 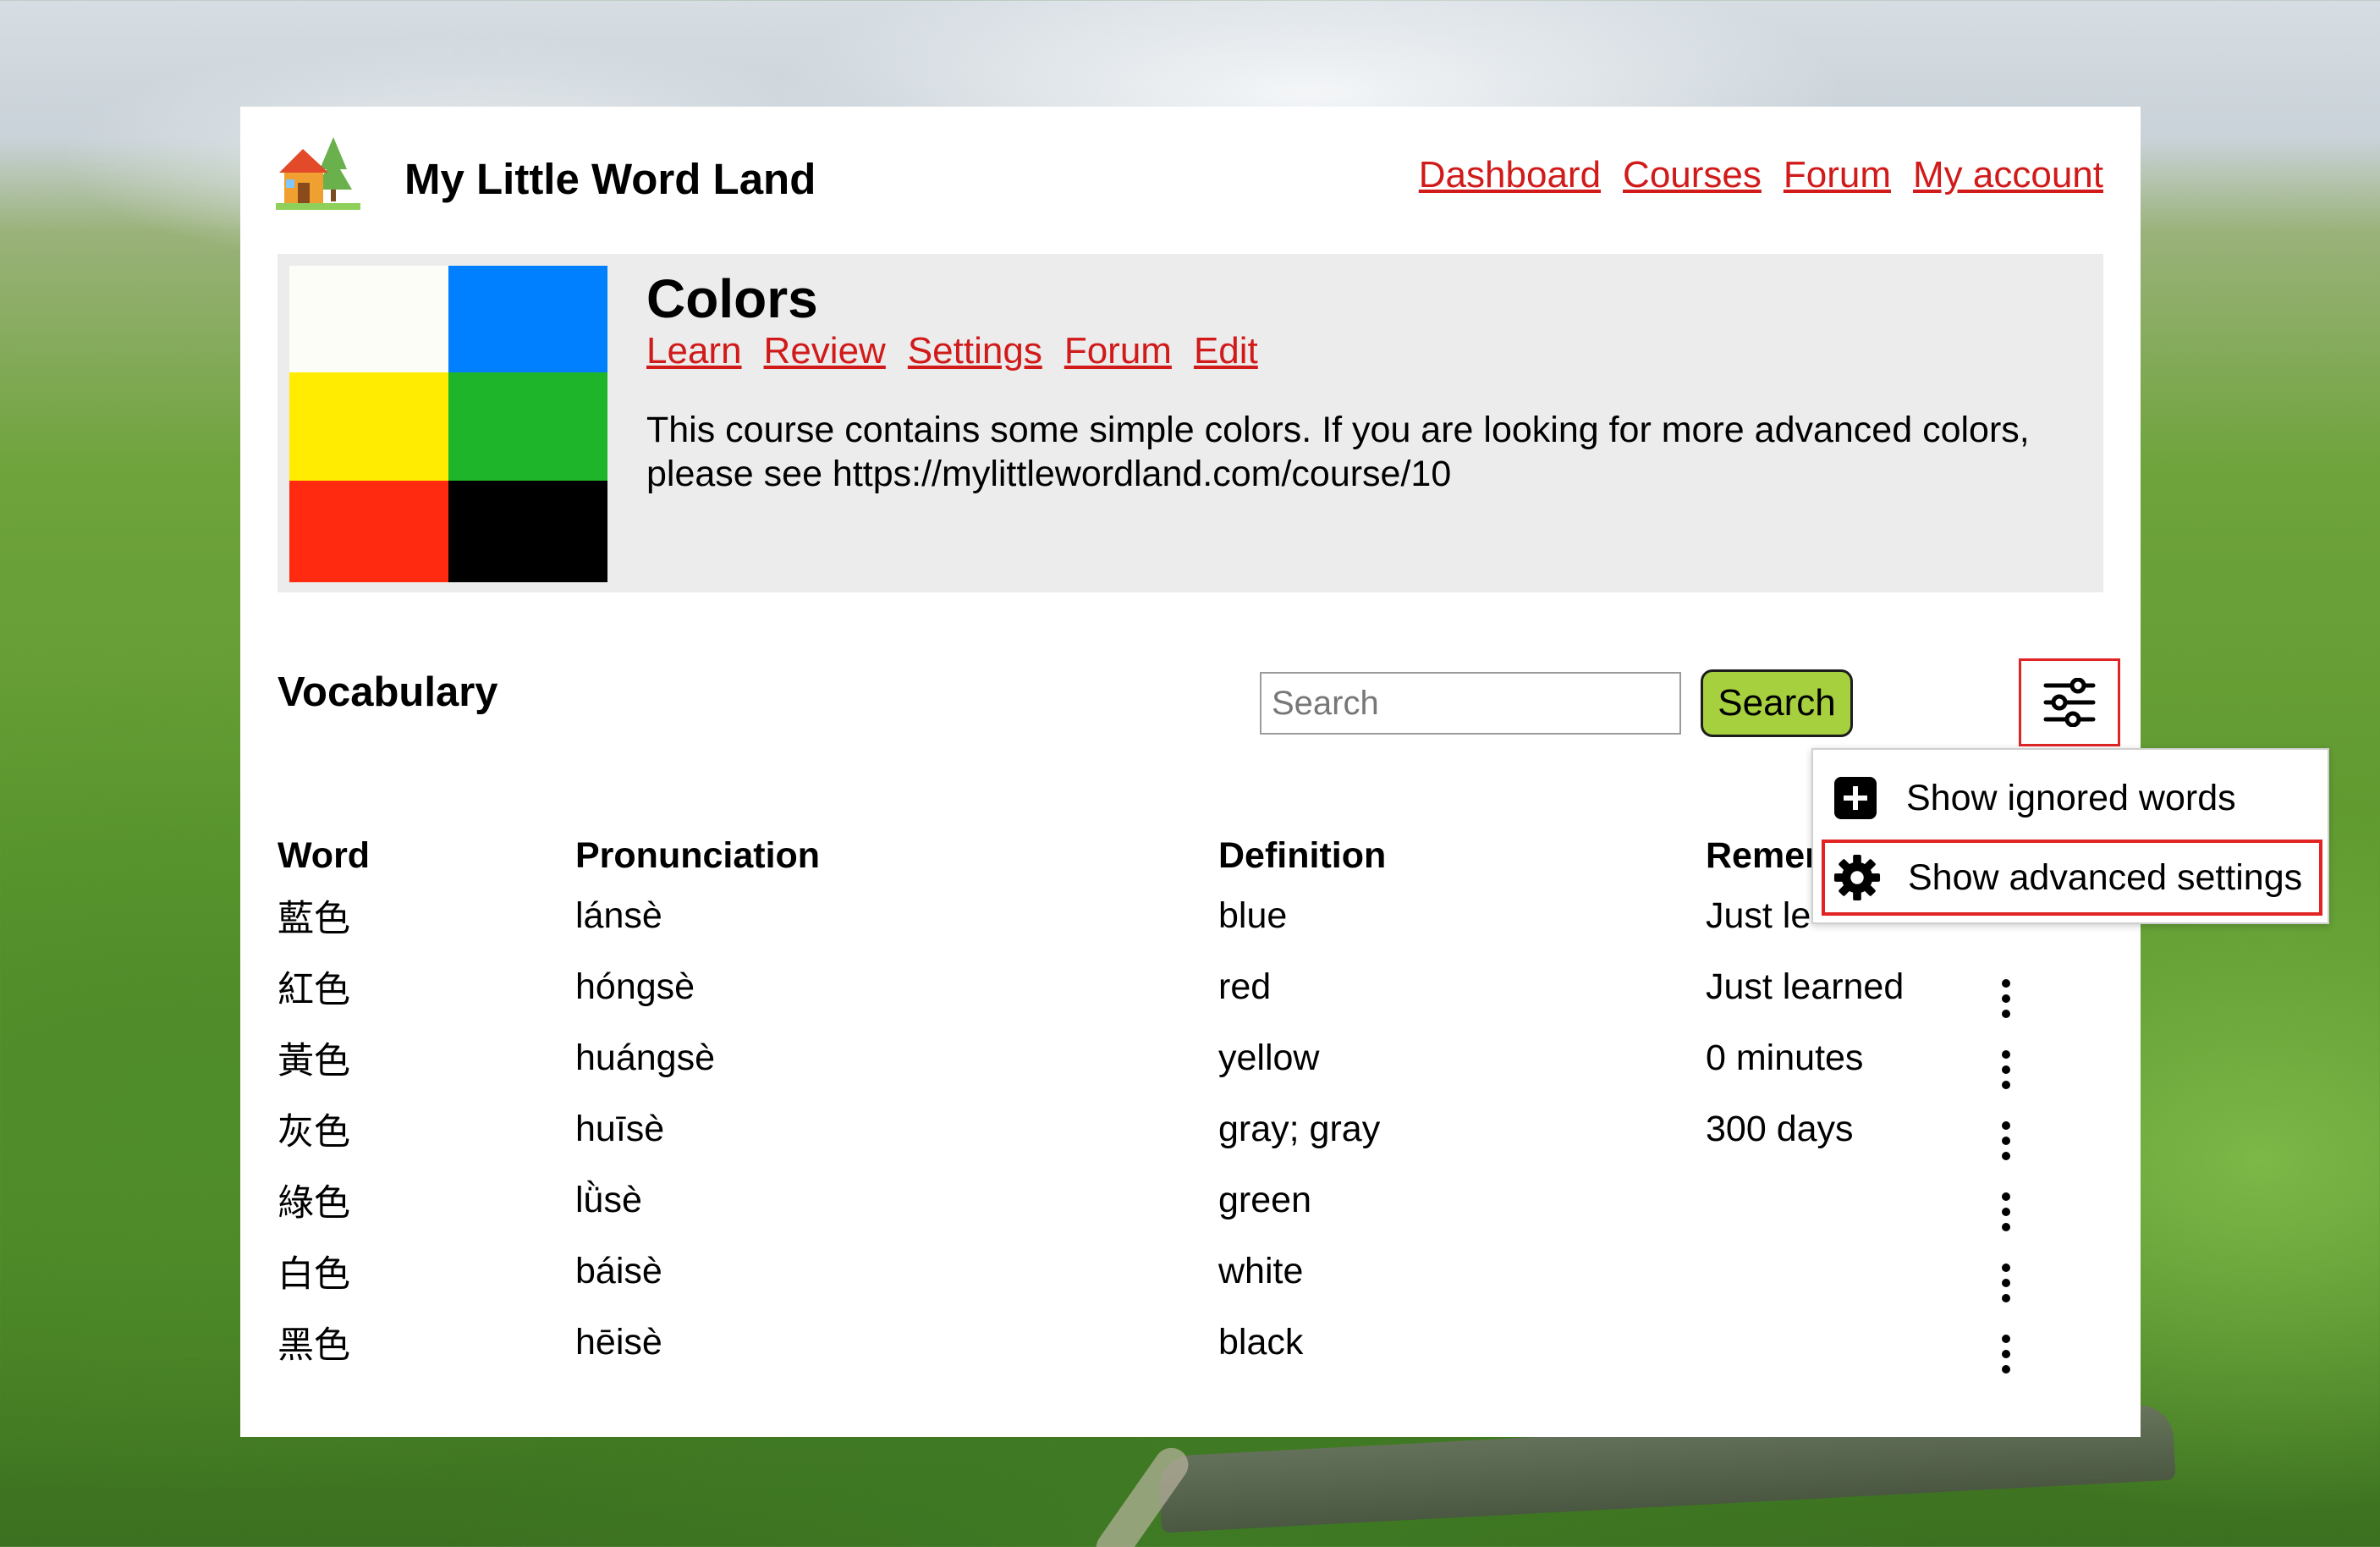 I want to click on filter-dropdown-menu: Show ignored words Show advanced setting, so click(x=2070, y=836).